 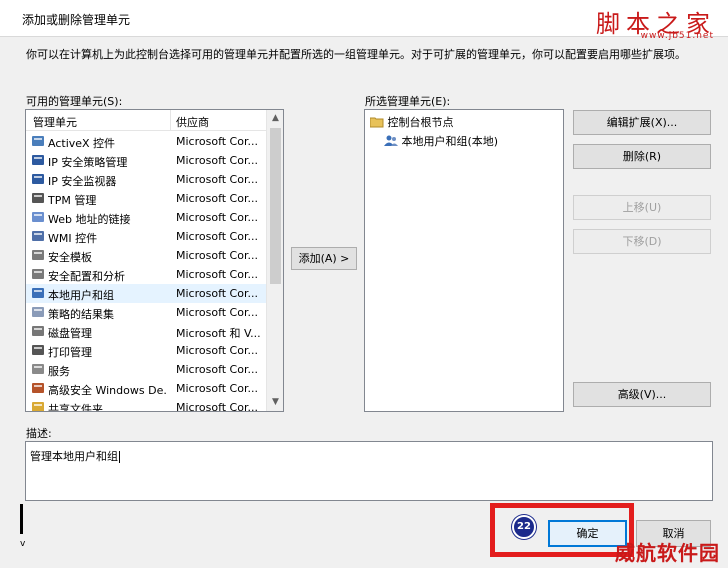 What do you see at coordinates (408, 101) in the screenshot?
I see `selected-label: 所选管理单元(E):` at bounding box center [408, 101].